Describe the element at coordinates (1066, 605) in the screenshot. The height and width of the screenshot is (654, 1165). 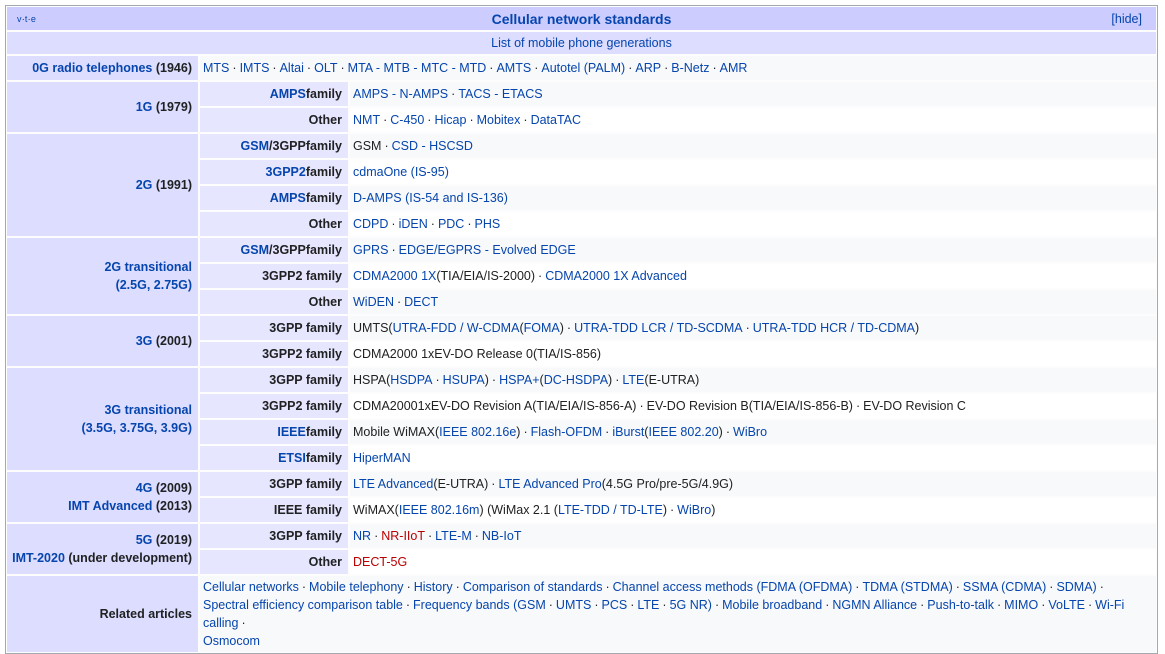
I see `list-item-link: VoLTE` at that location.